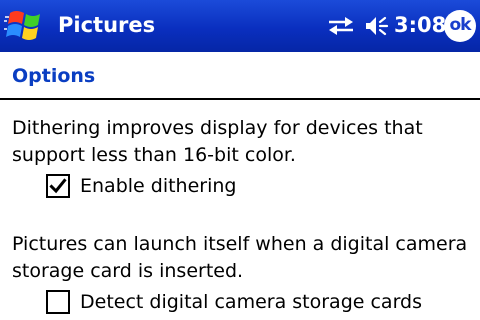 Image resolution: width=480 pixels, height=320 pixels. Describe the element at coordinates (377, 26) in the screenshot. I see `volume-icon` at that location.